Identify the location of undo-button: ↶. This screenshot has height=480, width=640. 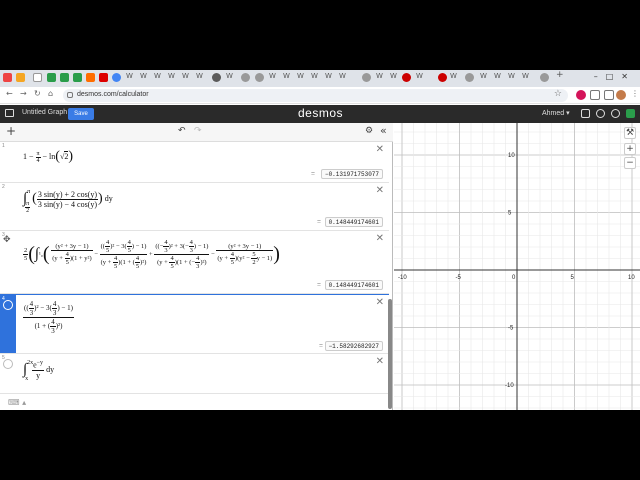
(182, 131).